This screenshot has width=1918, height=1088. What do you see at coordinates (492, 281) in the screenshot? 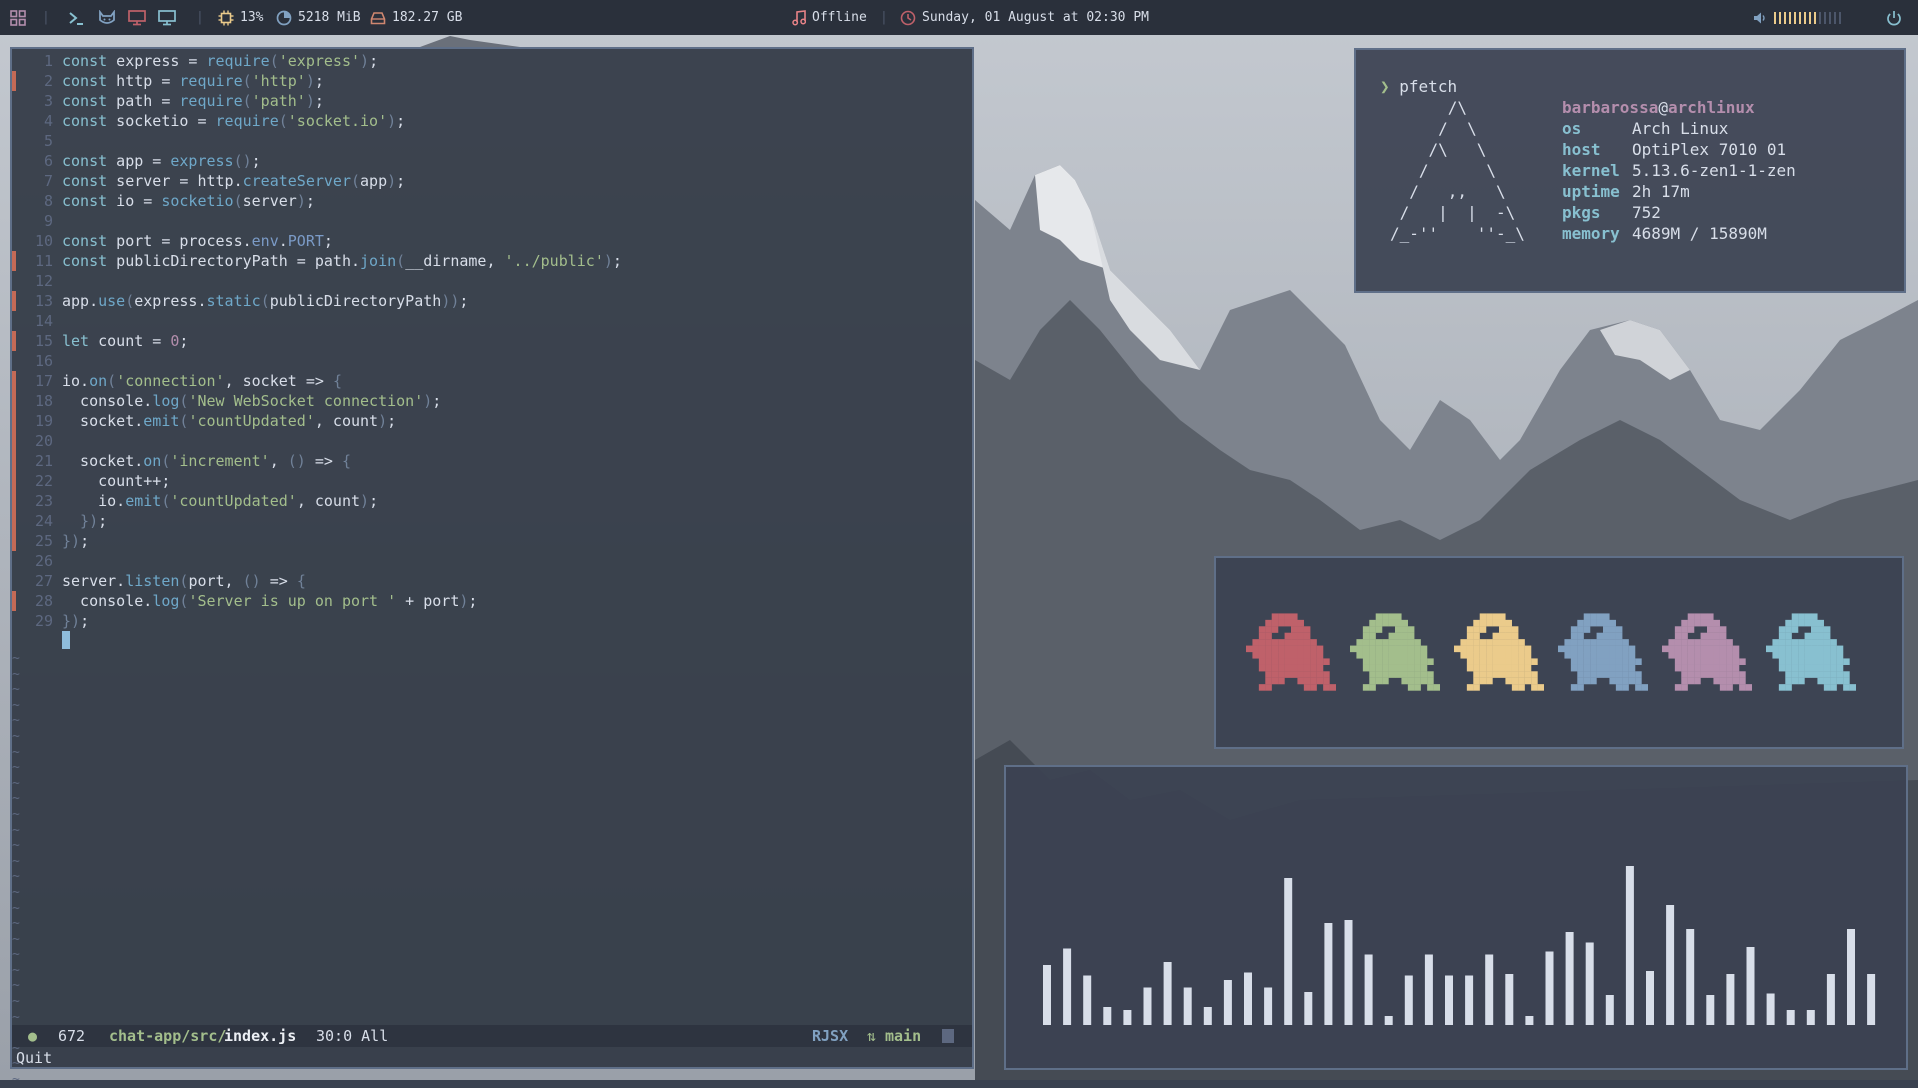
I see `code-line: 12` at bounding box center [492, 281].